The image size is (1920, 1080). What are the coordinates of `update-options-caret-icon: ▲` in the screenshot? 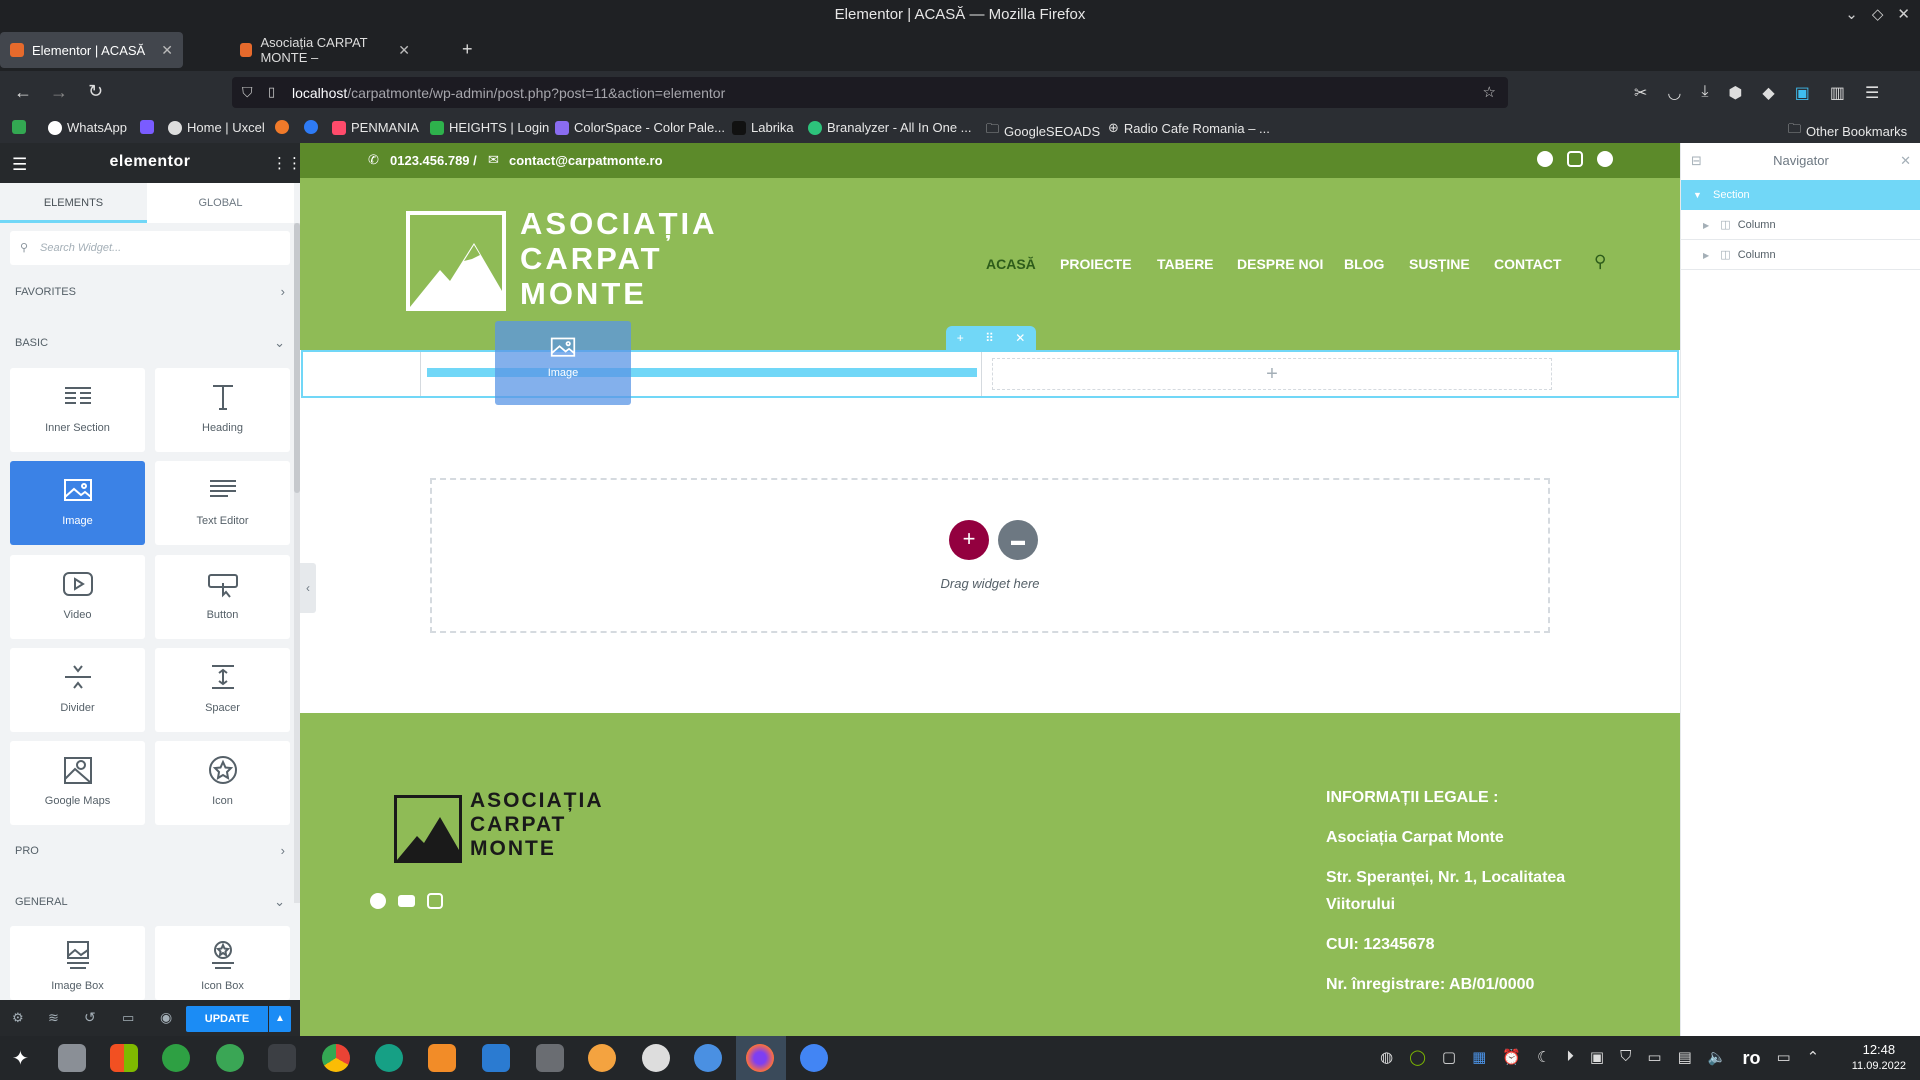 It's located at (280, 1019).